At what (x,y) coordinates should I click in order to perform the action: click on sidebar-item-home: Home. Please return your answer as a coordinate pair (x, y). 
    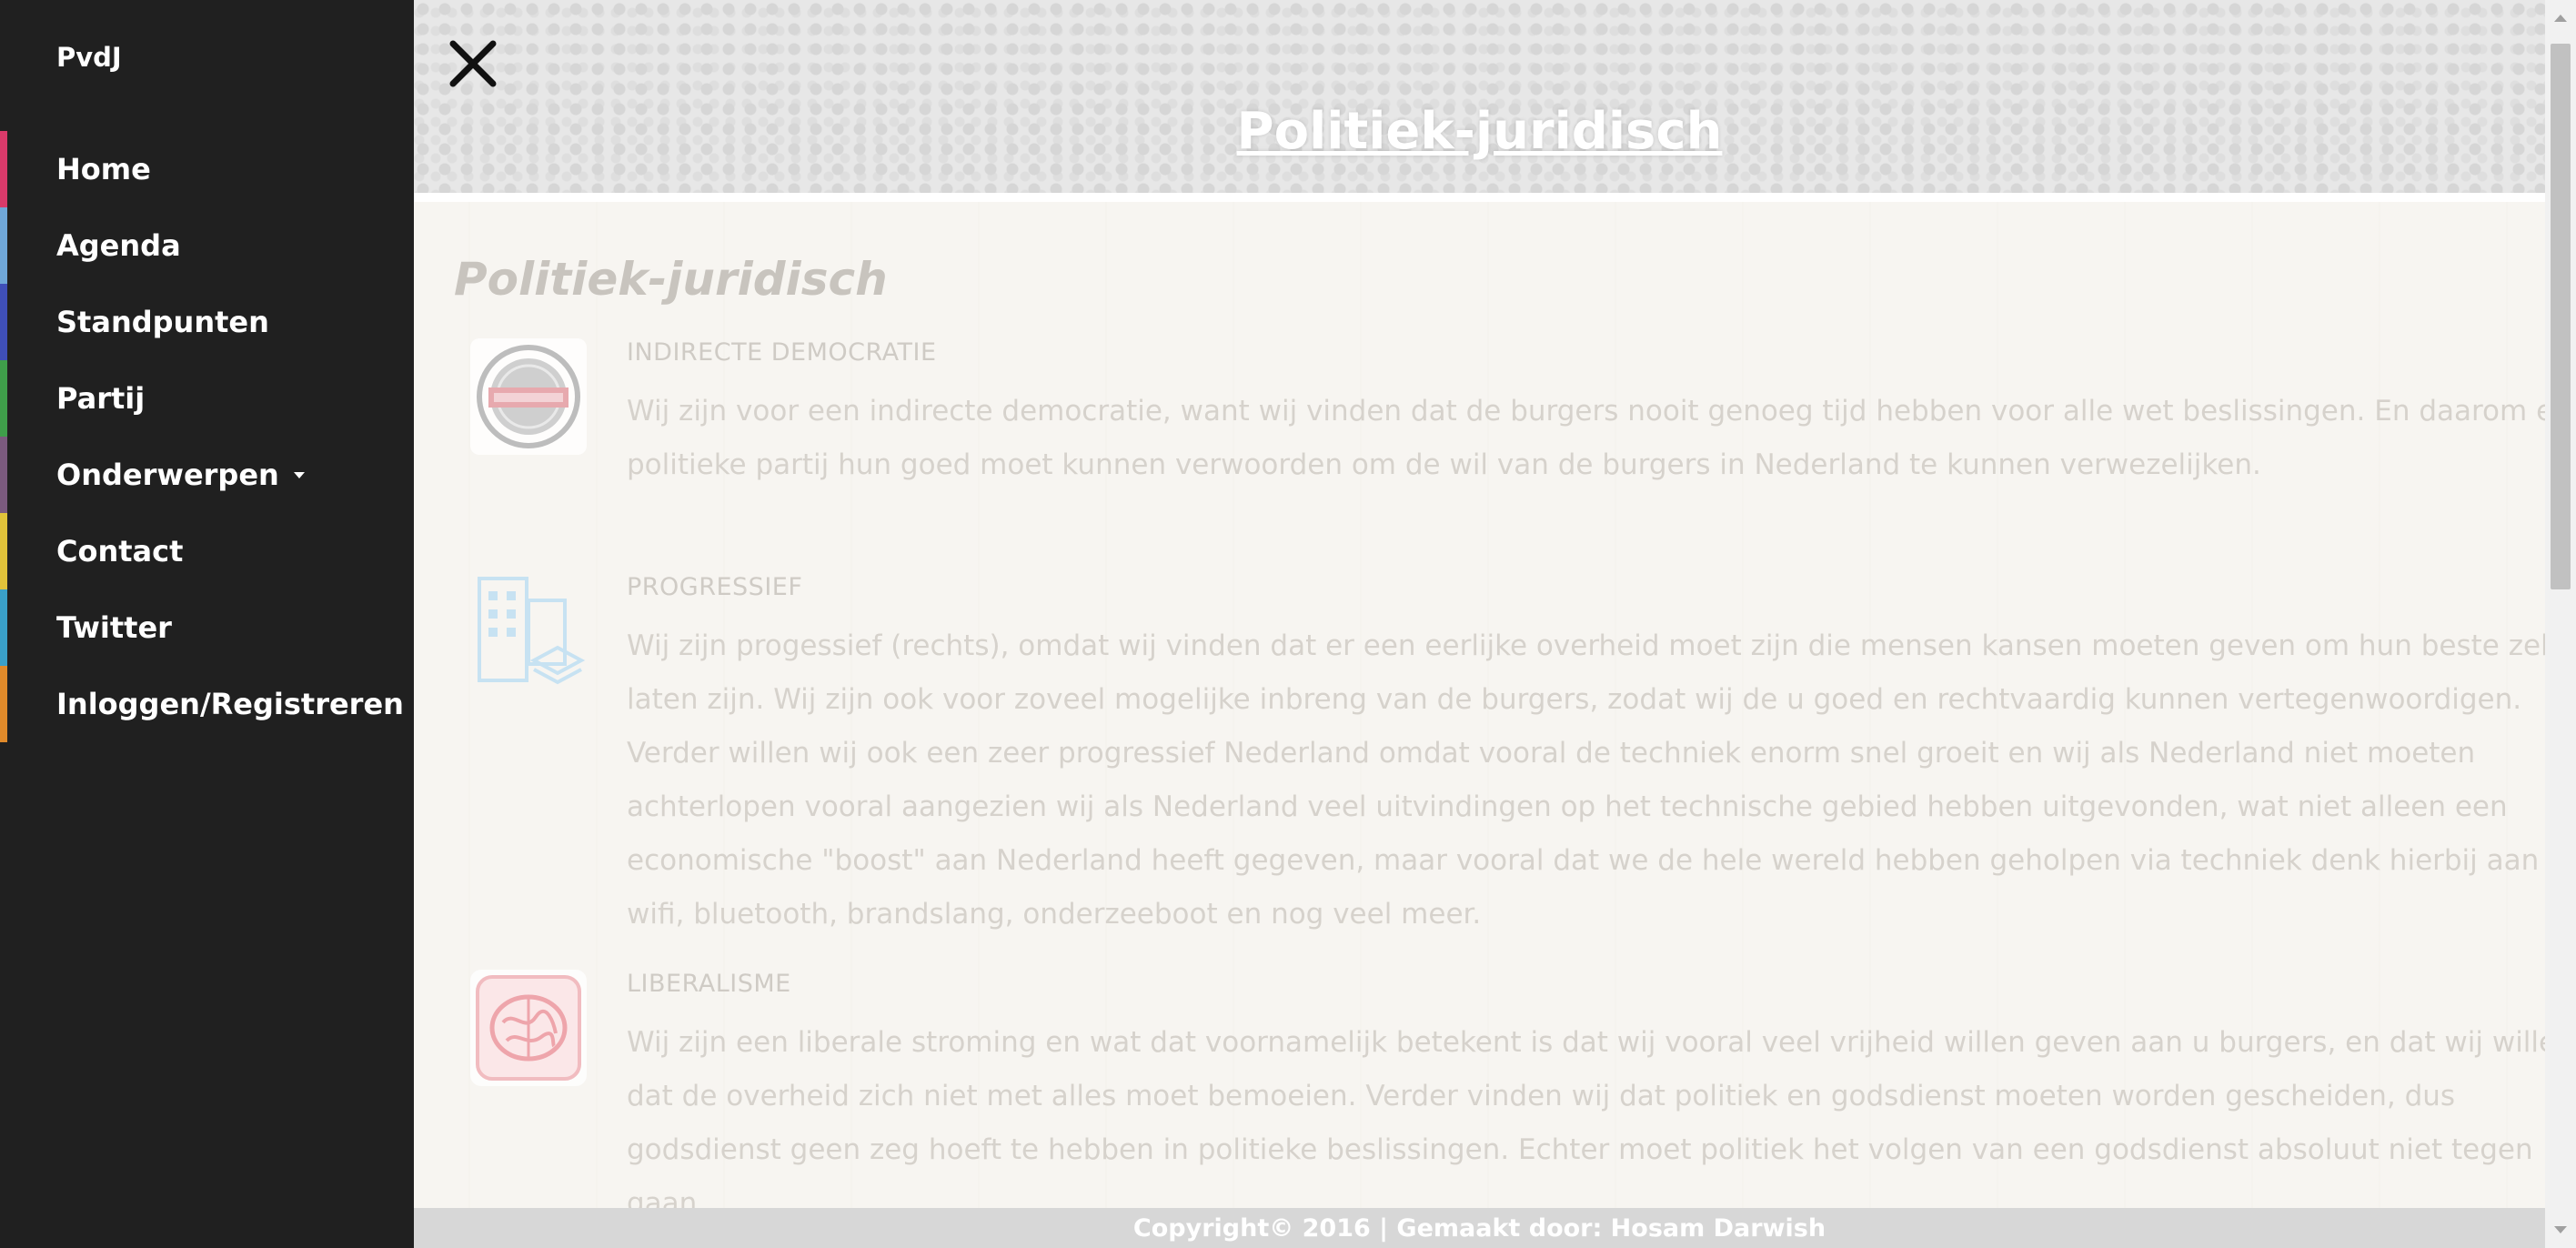
    Looking at the image, I should click on (207, 169).